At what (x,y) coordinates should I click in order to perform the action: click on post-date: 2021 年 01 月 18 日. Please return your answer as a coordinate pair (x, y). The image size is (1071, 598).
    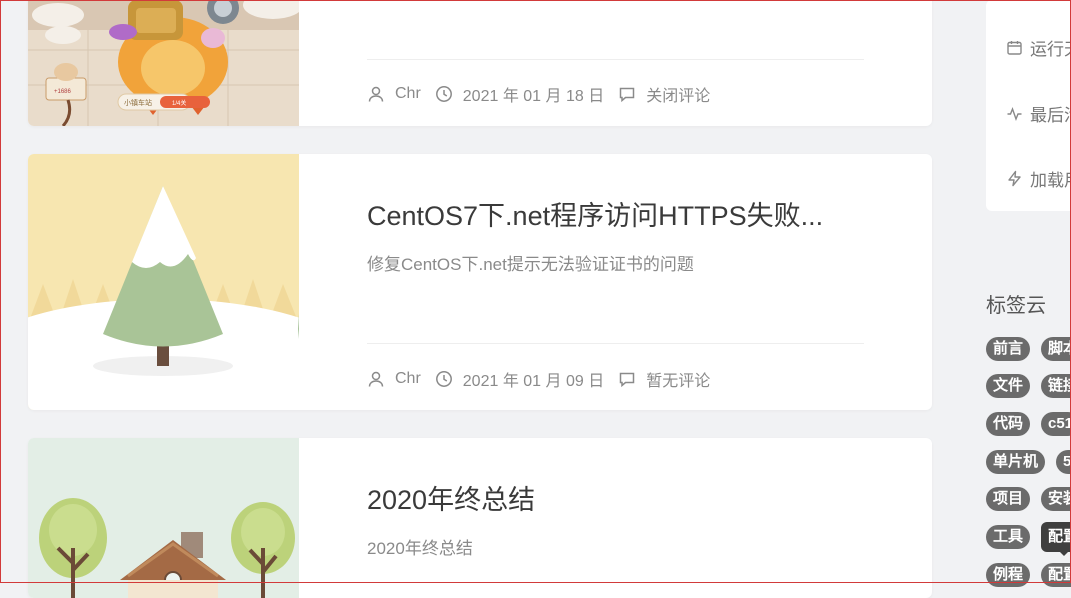
    Looking at the image, I should click on (533, 96).